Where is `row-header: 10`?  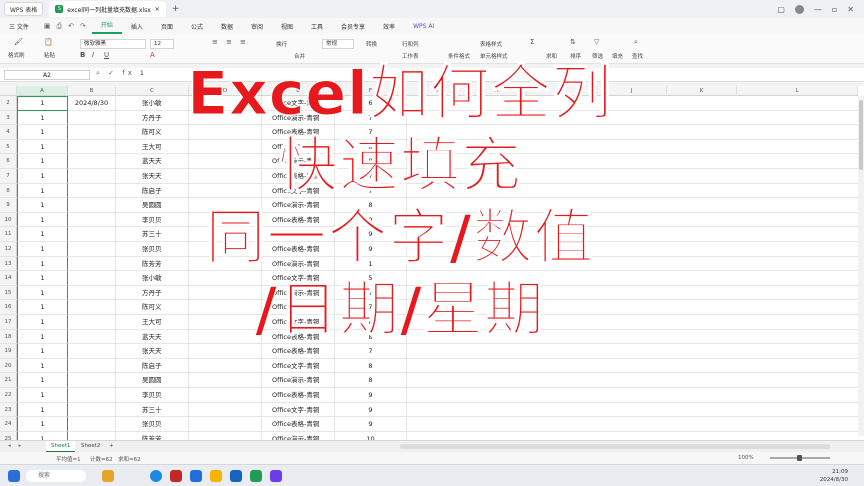
row-header: 10 is located at coordinates (8, 220).